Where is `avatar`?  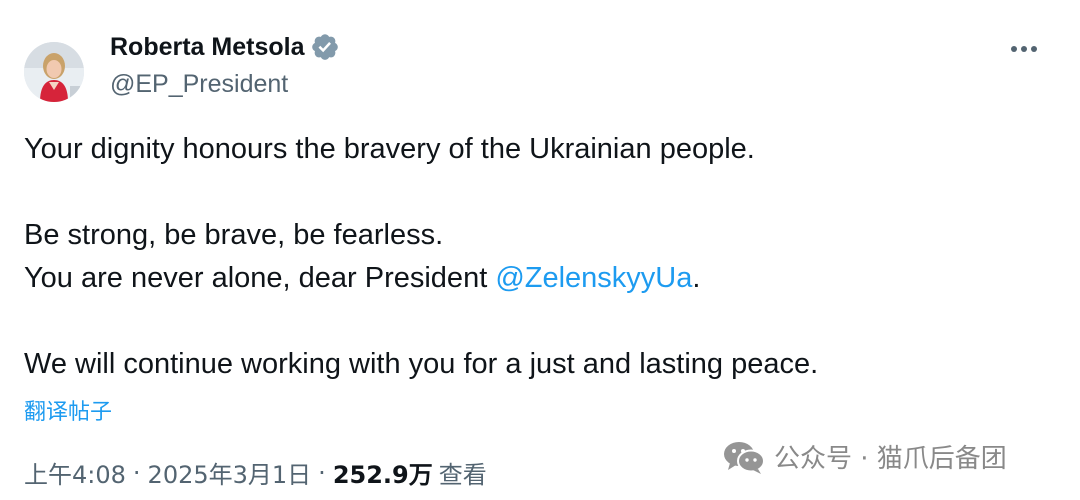 avatar is located at coordinates (54, 72).